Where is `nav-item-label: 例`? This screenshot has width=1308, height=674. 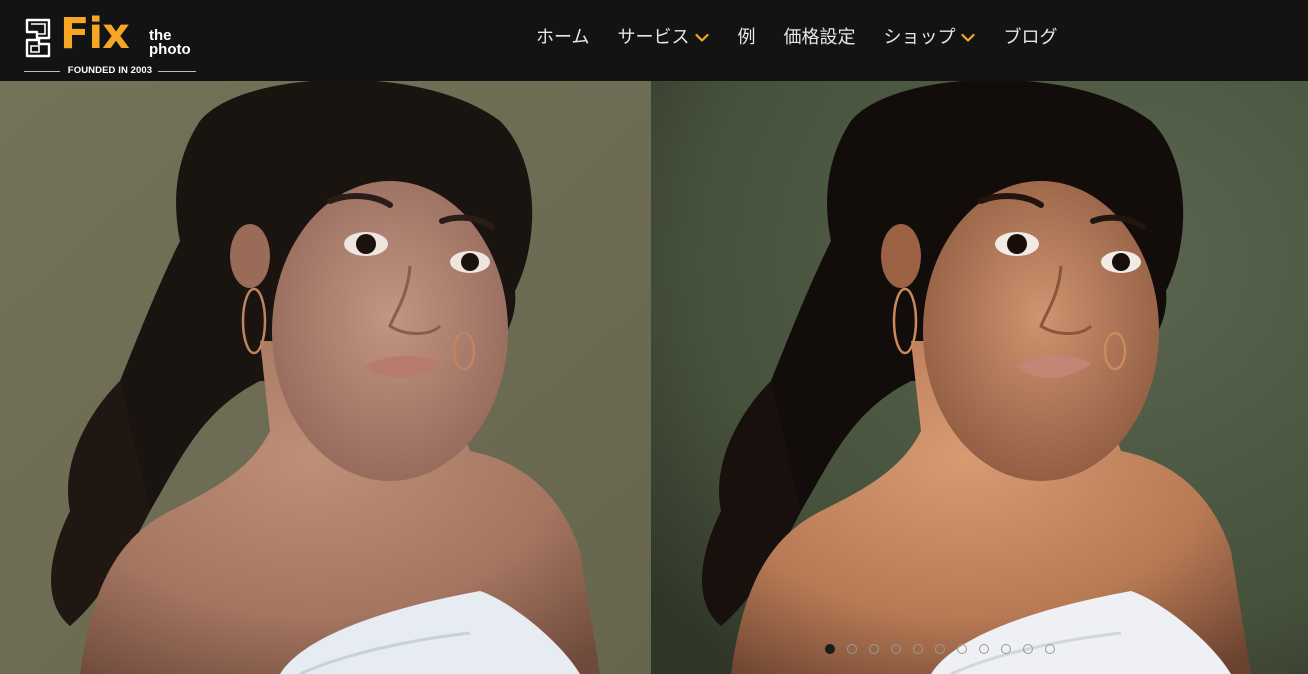
nav-item-label: 例 is located at coordinates (746, 37).